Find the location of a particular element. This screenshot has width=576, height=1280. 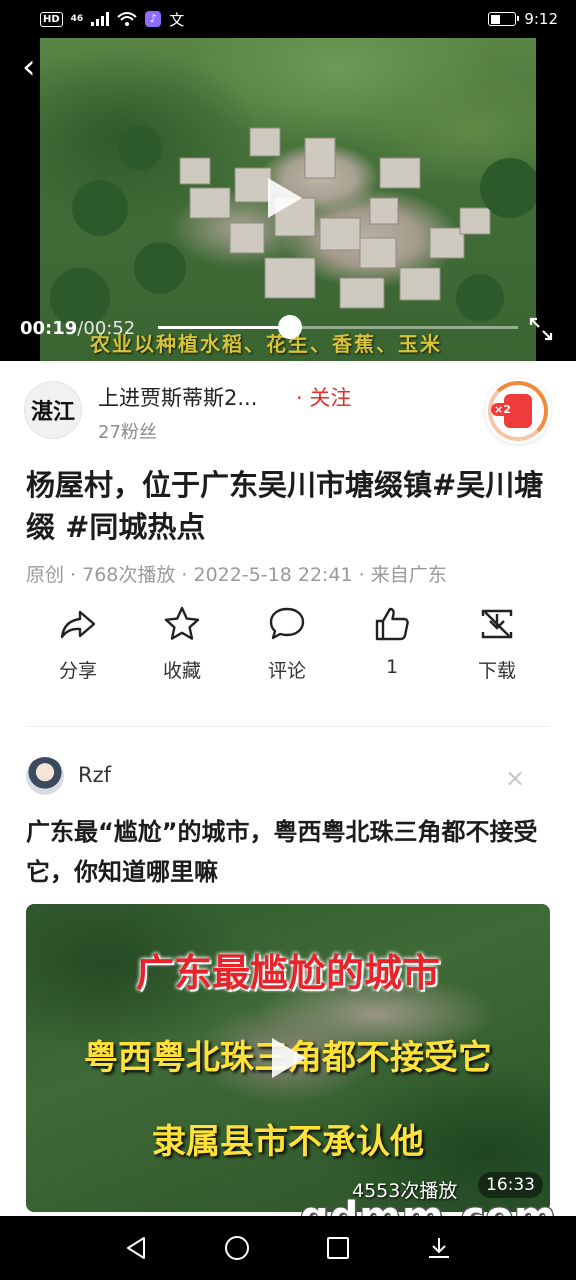

action-bar: 分享 收藏 评论 1 下载 is located at coordinates (288, 645).